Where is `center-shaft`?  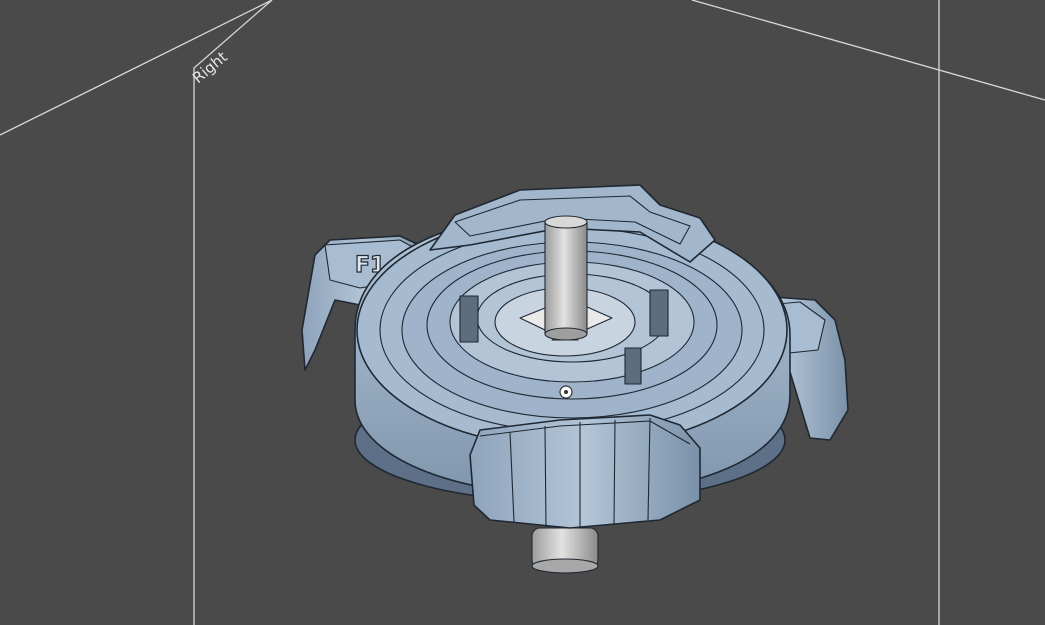 center-shaft is located at coordinates (566, 278).